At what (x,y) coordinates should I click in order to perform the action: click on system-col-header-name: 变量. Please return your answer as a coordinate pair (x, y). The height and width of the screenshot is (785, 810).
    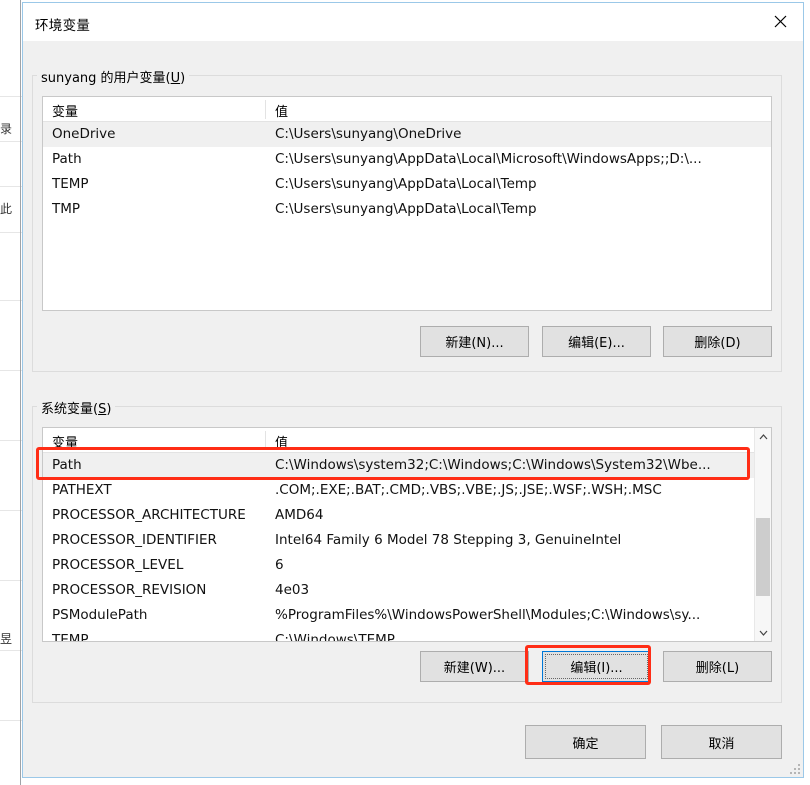
    Looking at the image, I should click on (65, 441).